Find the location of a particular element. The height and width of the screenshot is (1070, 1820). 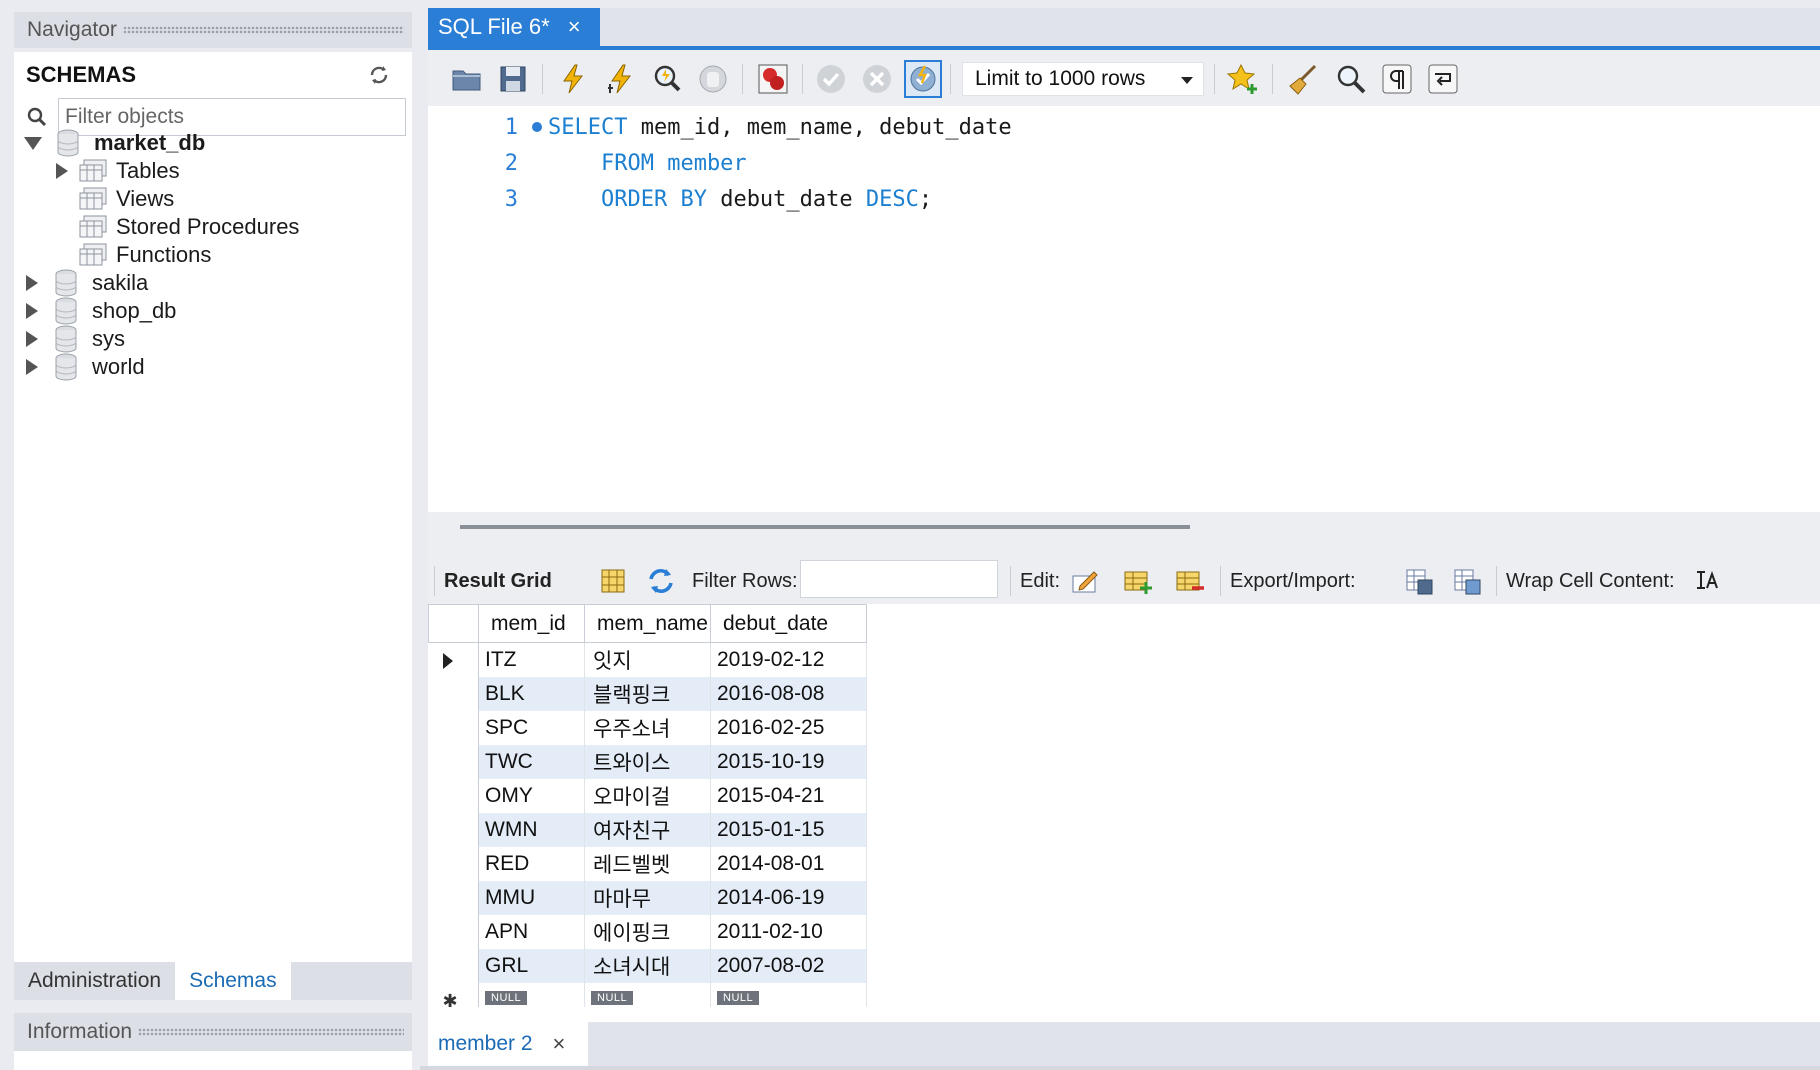

table-cell-mem-id: OMY is located at coordinates (531, 795).